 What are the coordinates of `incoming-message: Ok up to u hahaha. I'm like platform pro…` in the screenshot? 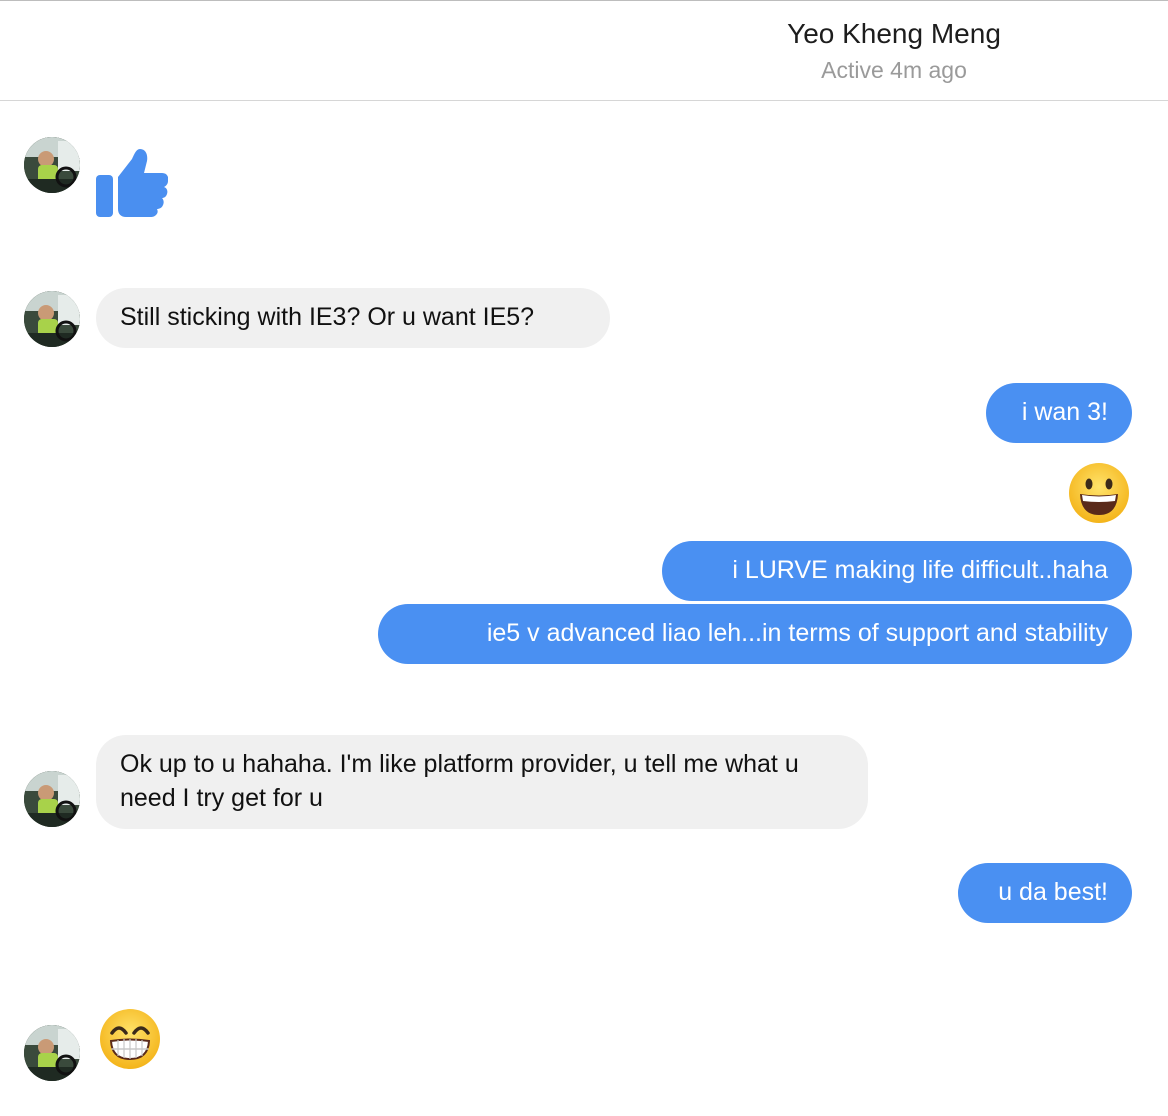 It's located at (482, 782).